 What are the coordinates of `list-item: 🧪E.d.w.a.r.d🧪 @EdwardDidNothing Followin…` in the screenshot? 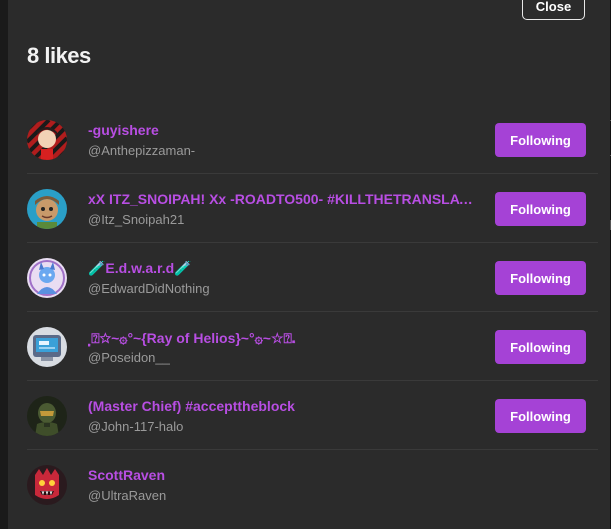 It's located at (312, 277).